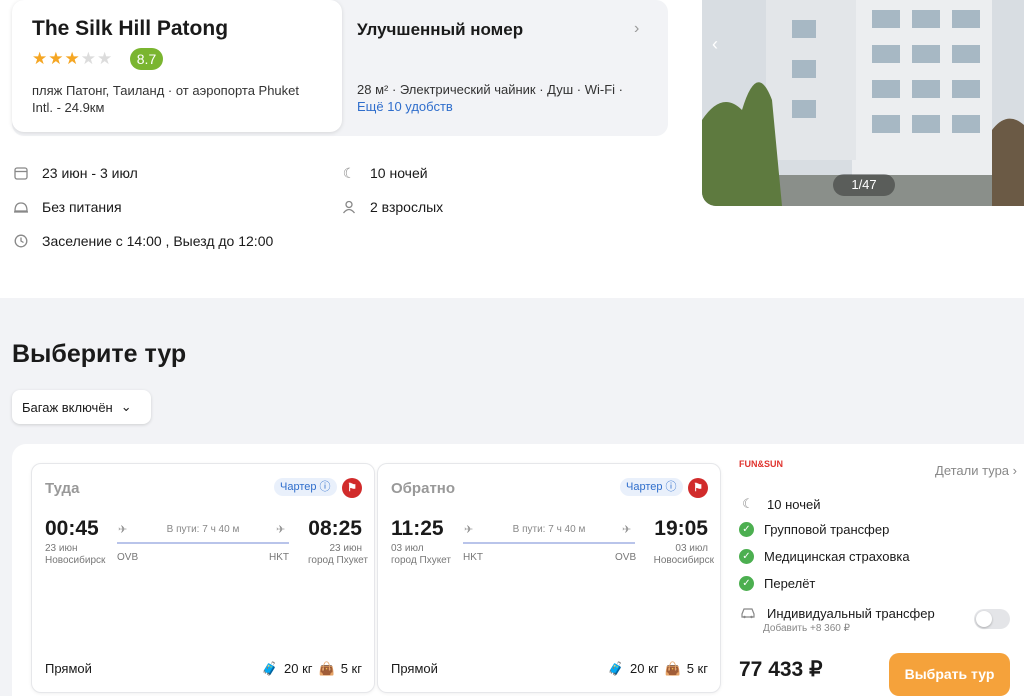 The image size is (1024, 696). Describe the element at coordinates (691, 548) in the screenshot. I see `arrival-date: 03 июл` at that location.